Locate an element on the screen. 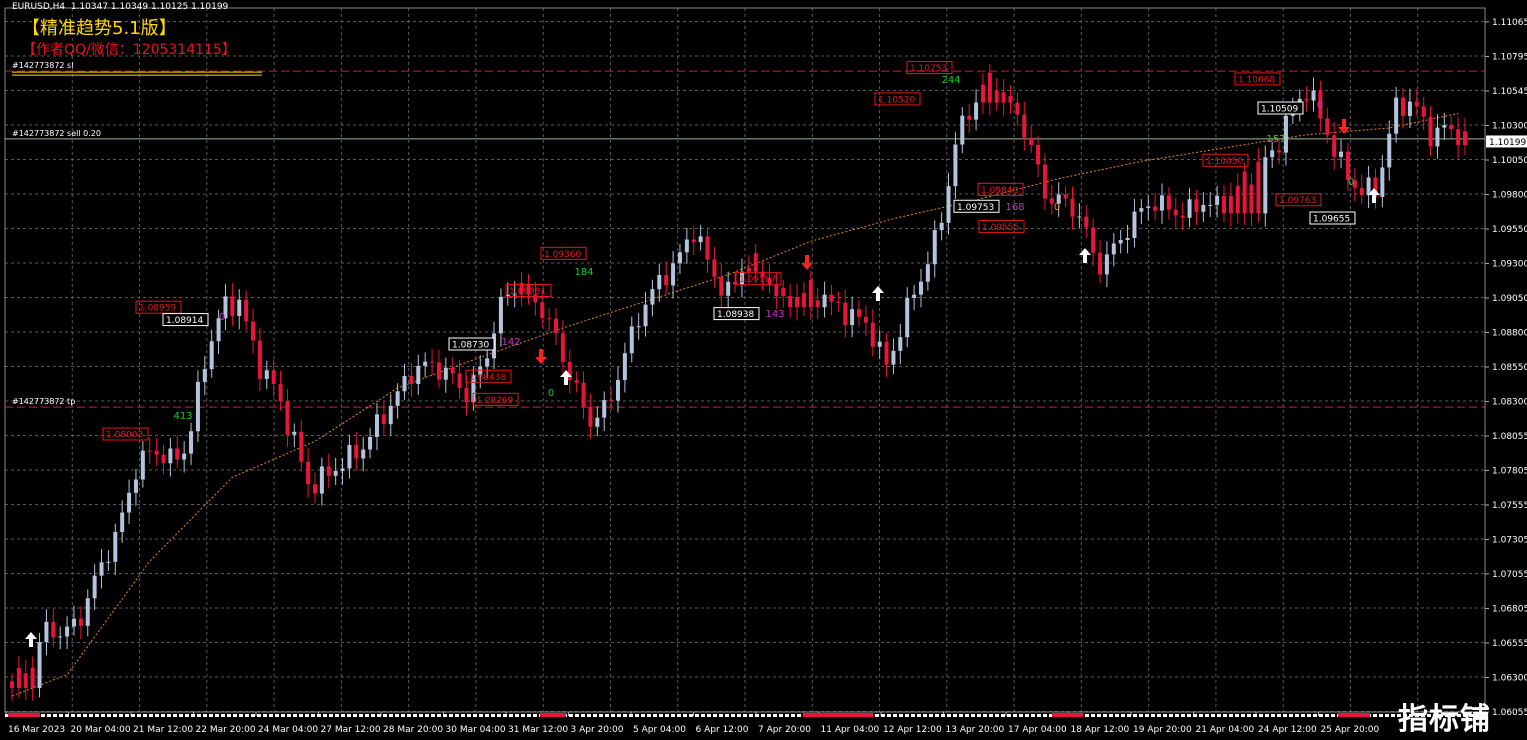 This screenshot has height=740, width=1527. y-tick-label: 1.09300 is located at coordinates (1509, 265).